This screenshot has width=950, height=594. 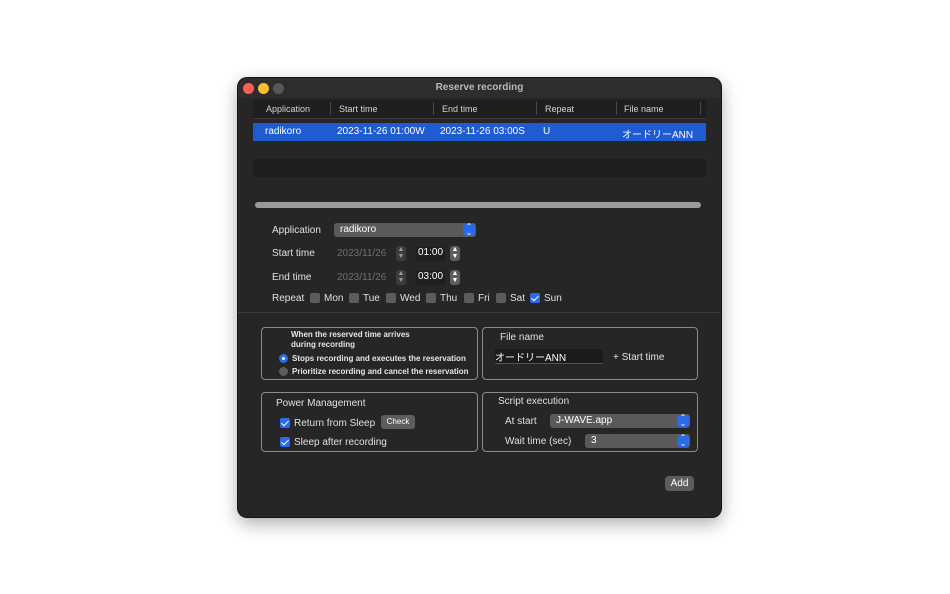 What do you see at coordinates (521, 421) in the screenshot?
I see `at-start-label: At start` at bounding box center [521, 421].